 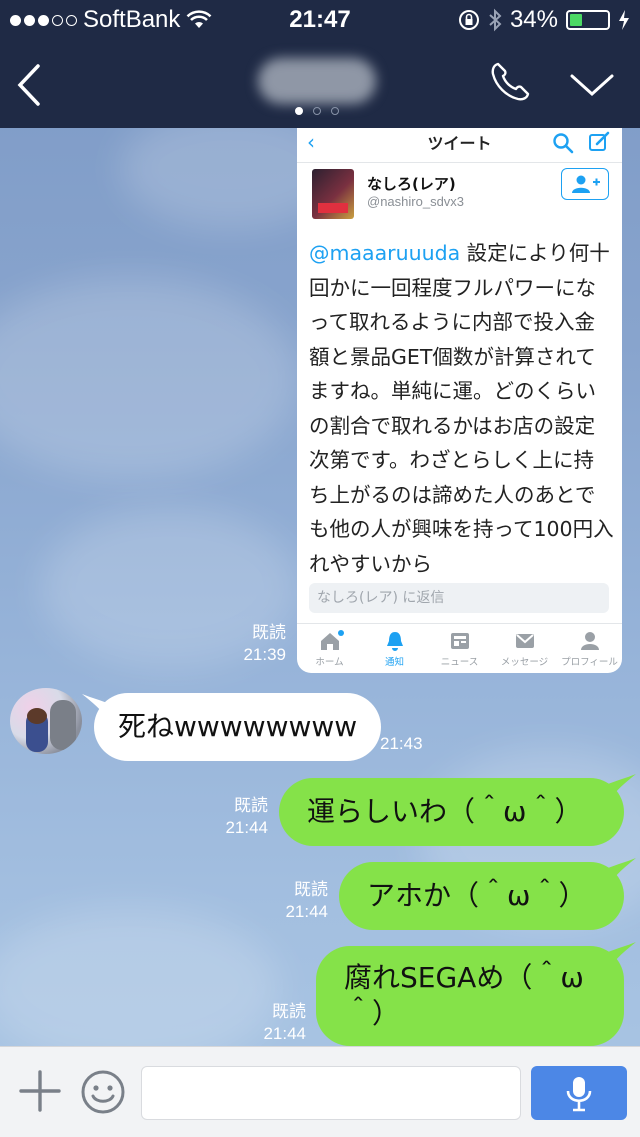 What do you see at coordinates (481, 896) in the screenshot?
I see `sent-message-bubble: アホか（＾ω＾）` at bounding box center [481, 896].